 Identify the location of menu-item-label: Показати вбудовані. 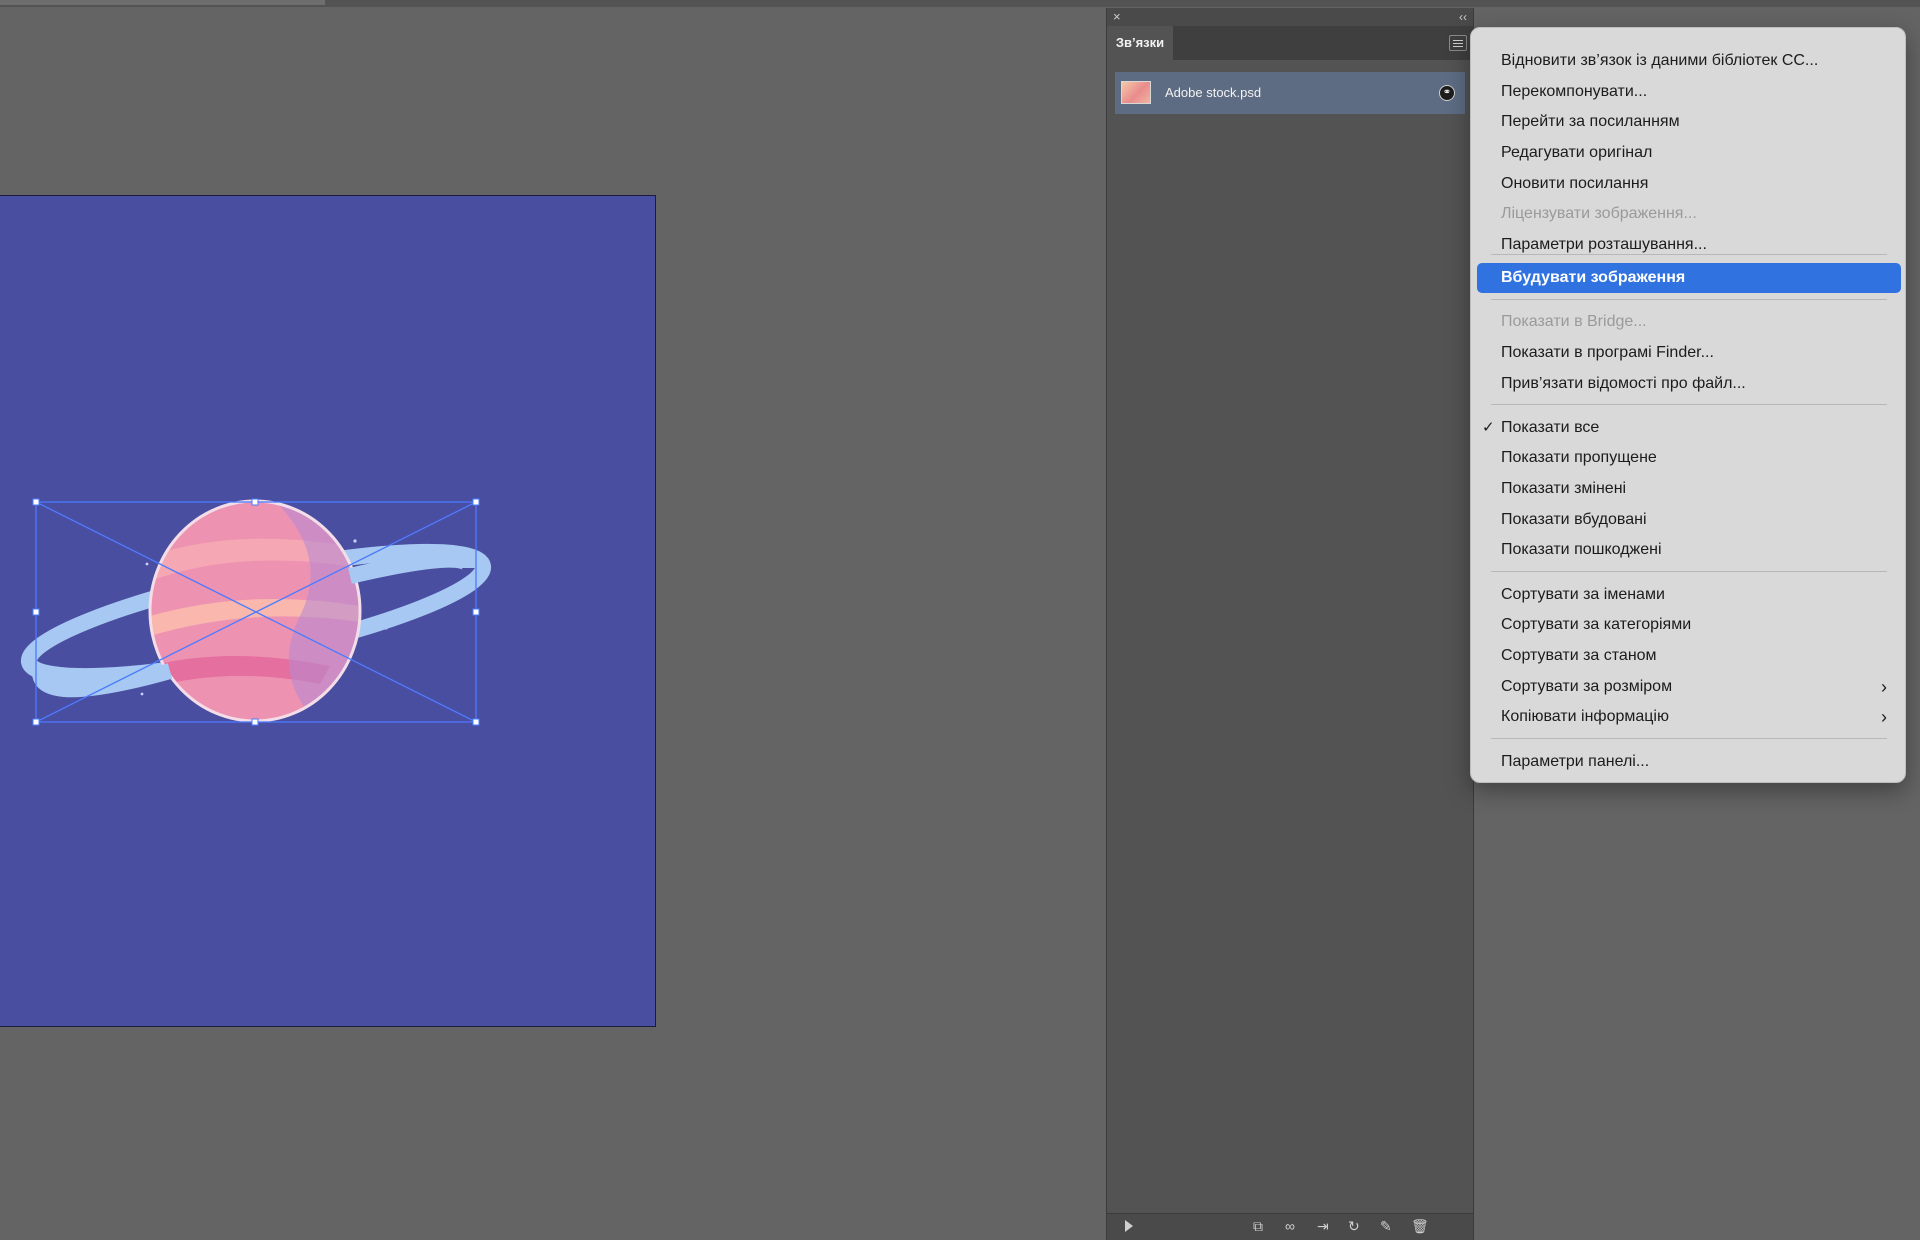
(1574, 519).